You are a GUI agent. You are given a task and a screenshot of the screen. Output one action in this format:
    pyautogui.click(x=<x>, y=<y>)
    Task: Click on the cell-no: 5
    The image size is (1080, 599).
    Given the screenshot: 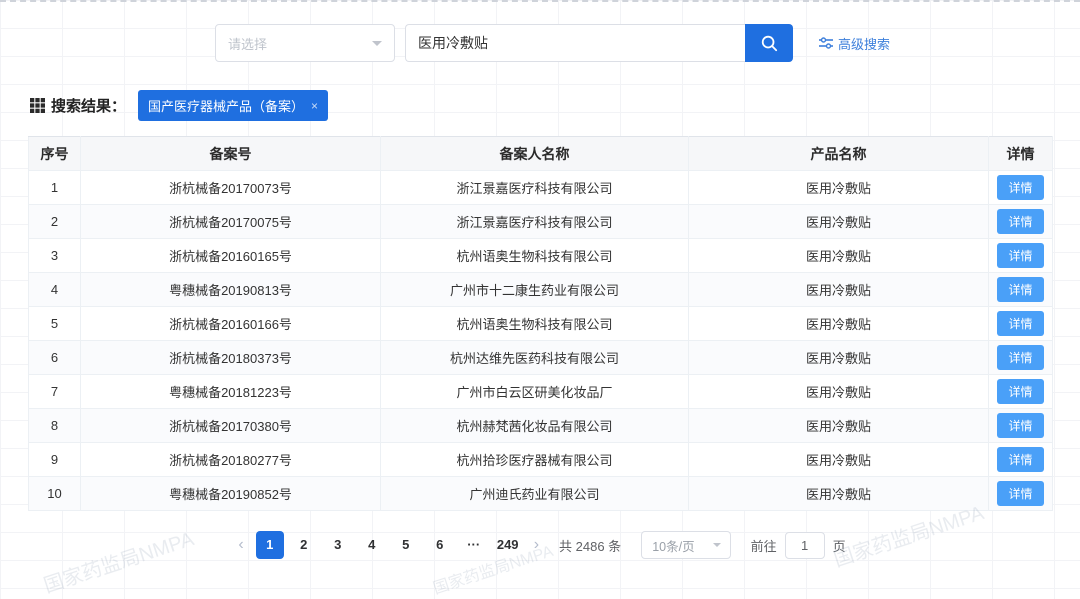 What is the action you would take?
    pyautogui.click(x=54, y=323)
    